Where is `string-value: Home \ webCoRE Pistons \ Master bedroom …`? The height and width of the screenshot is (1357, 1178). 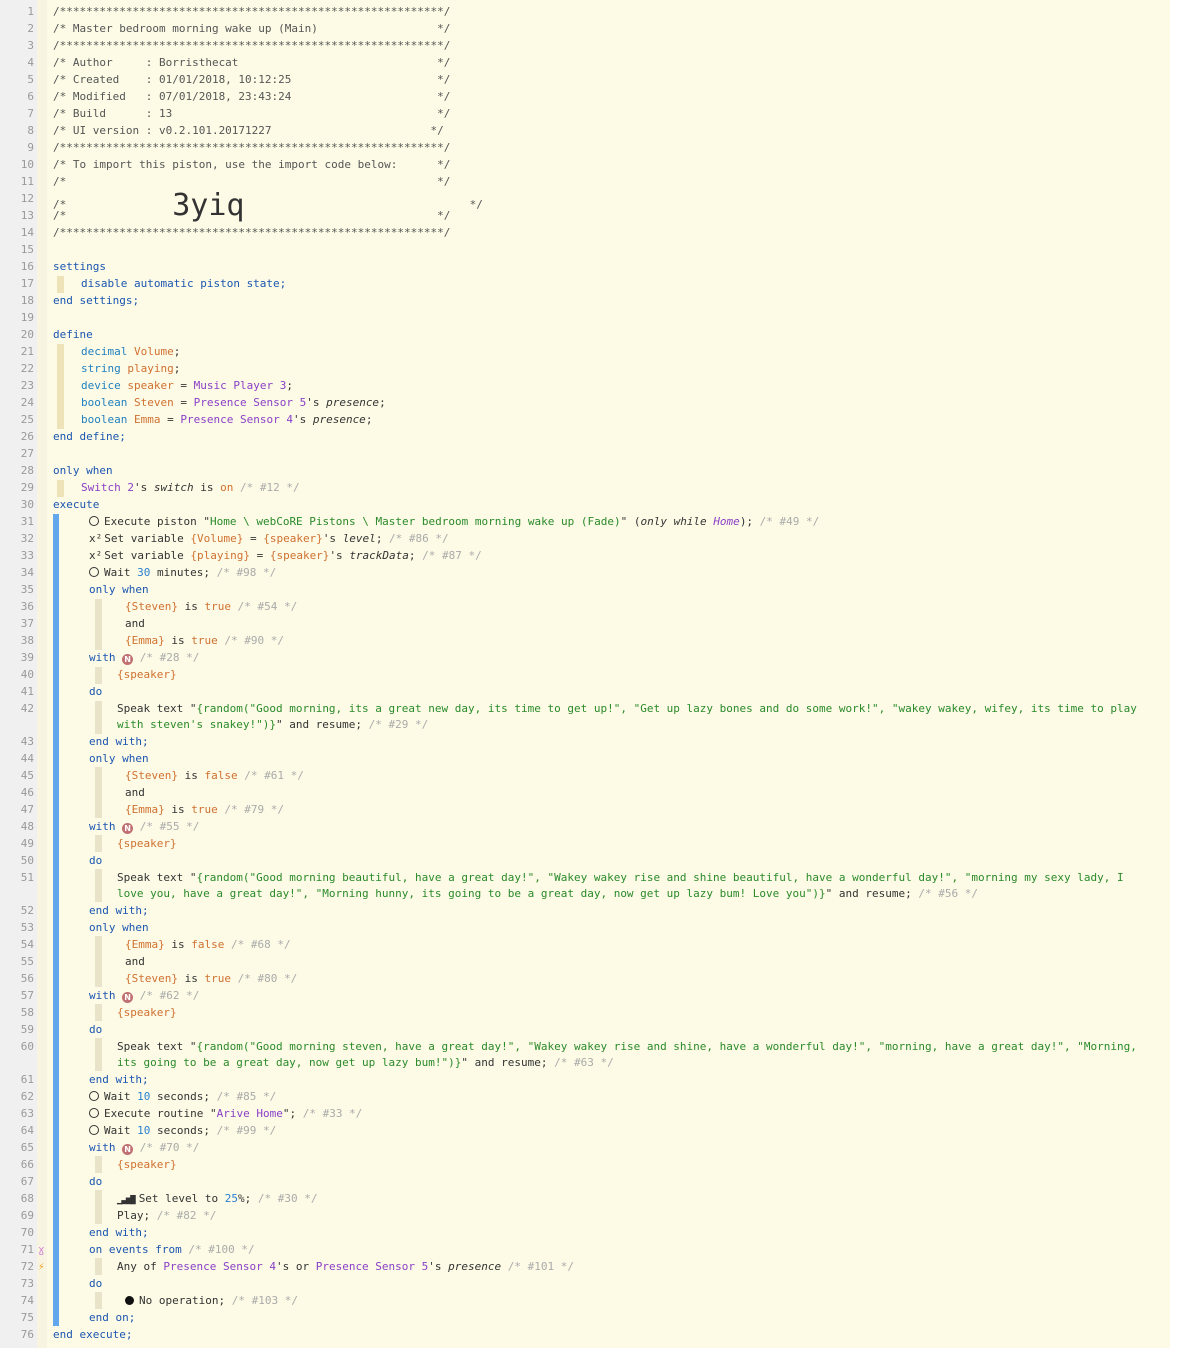 string-value: Home \ webCoRE Pistons \ Master bedroom … is located at coordinates (415, 521).